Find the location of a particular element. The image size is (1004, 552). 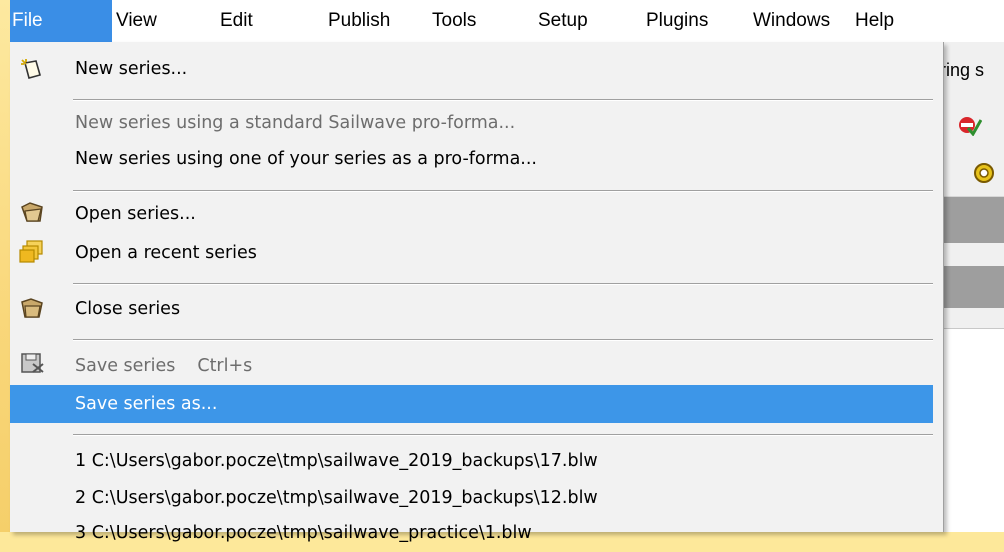

cancel-check-icon is located at coordinates (970, 125).